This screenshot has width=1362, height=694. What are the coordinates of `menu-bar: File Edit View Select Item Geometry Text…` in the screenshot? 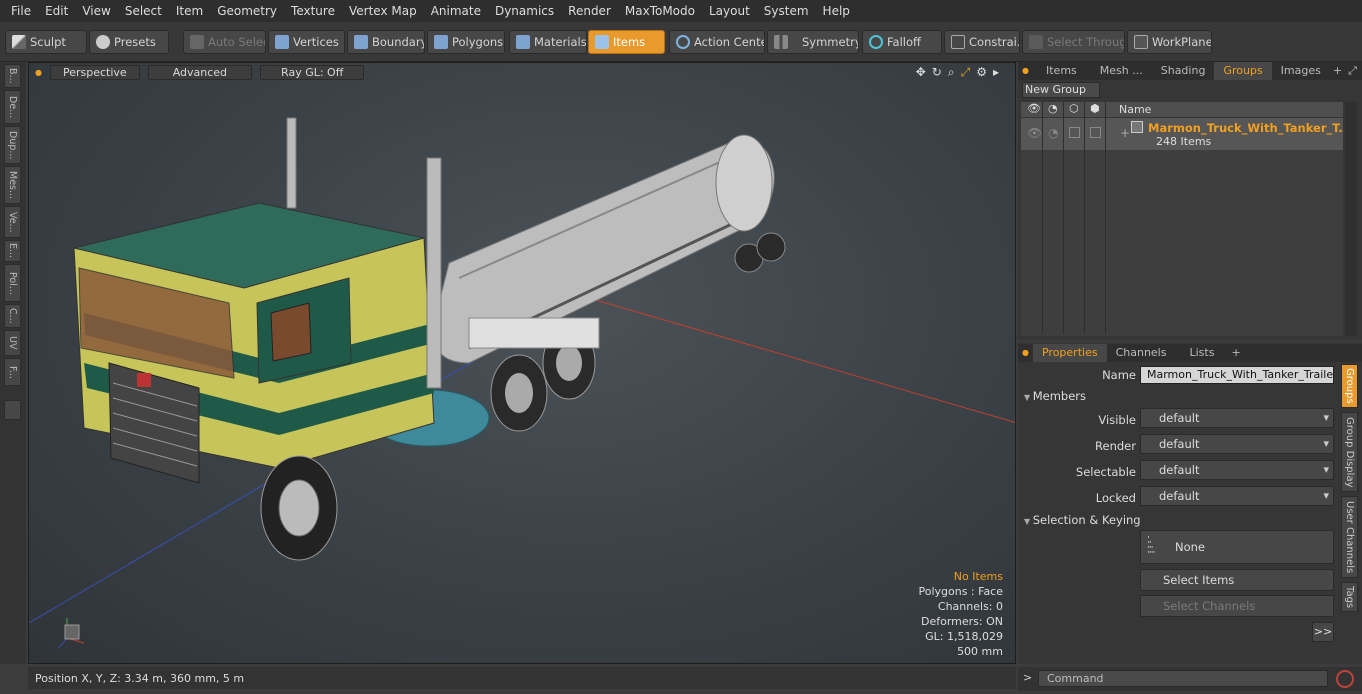 It's located at (681, 11).